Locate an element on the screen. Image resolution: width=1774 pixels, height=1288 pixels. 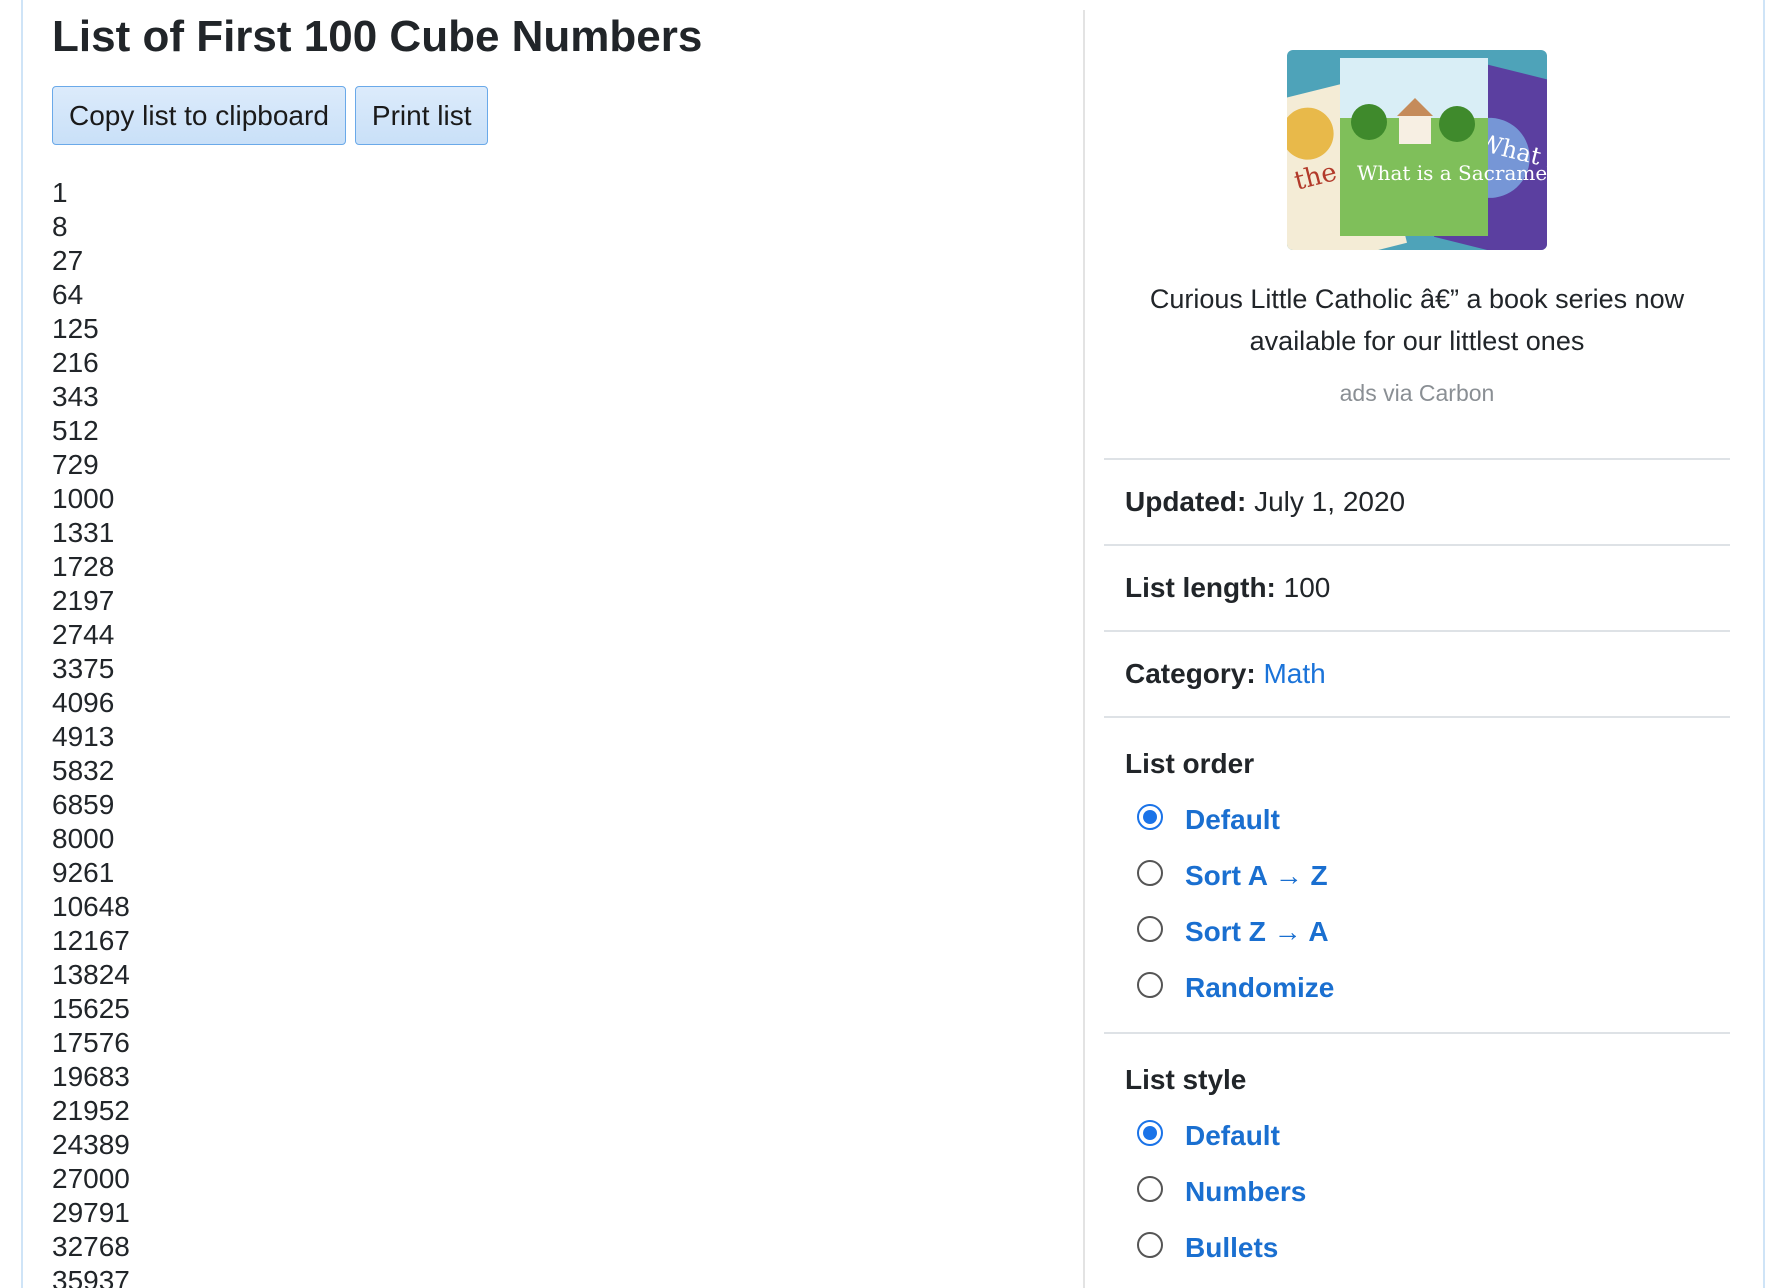
list-order-sort-a-z: Sort A → Z is located at coordinates (1427, 876).